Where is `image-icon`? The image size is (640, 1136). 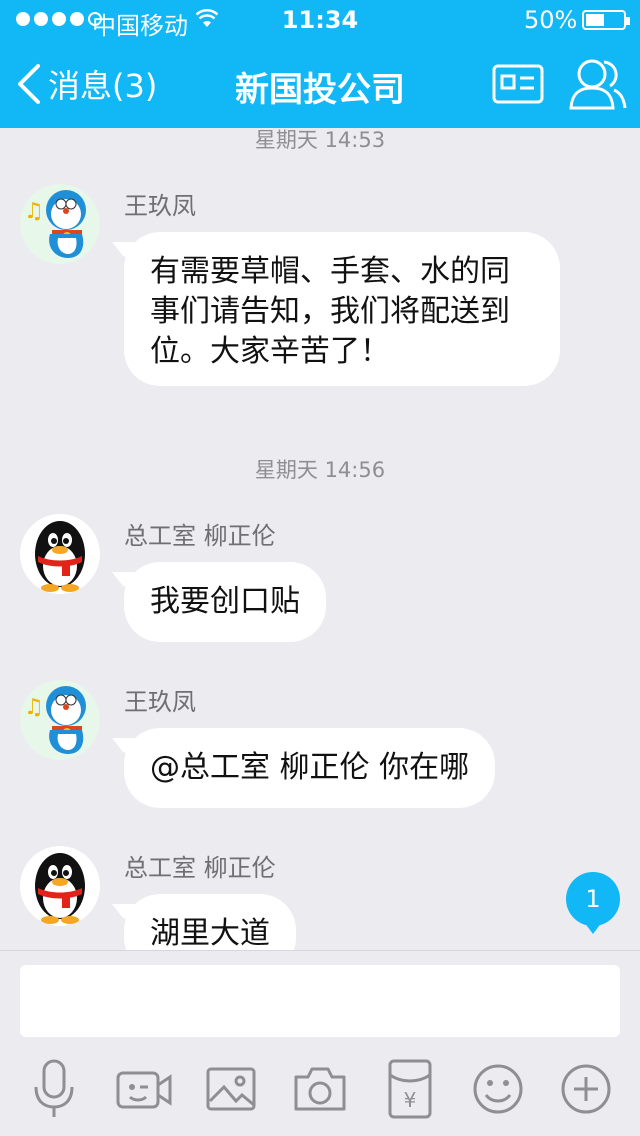
image-icon is located at coordinates (231, 1089).